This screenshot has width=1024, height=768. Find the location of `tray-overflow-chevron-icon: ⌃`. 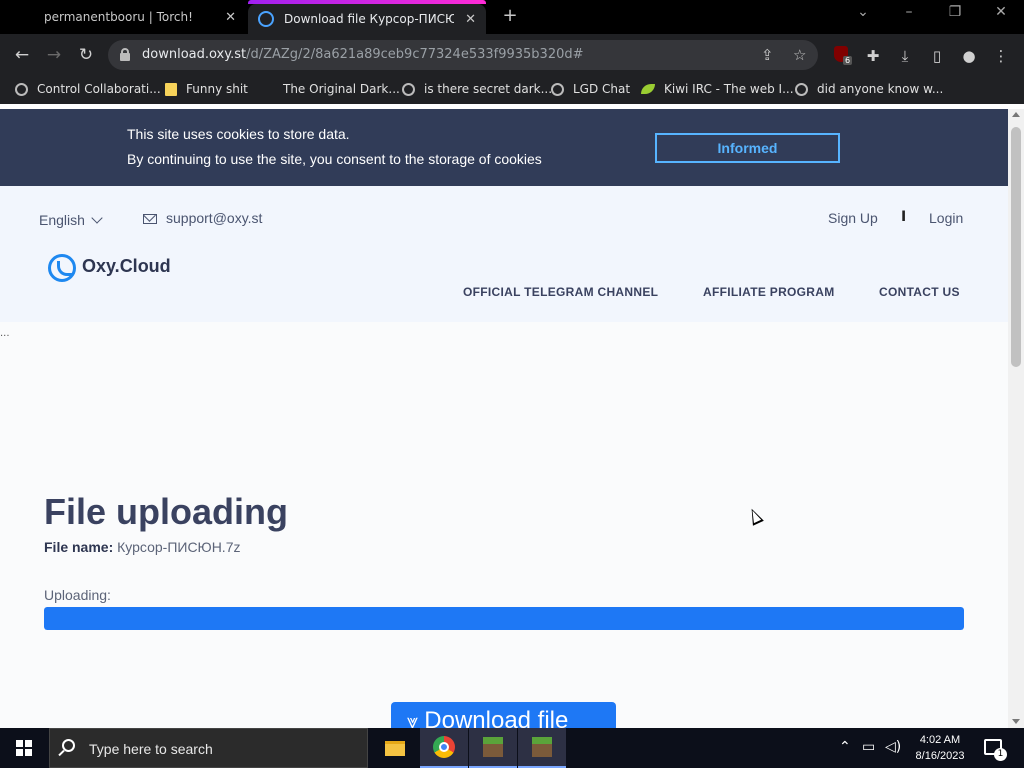

tray-overflow-chevron-icon: ⌃ is located at coordinates (845, 747).